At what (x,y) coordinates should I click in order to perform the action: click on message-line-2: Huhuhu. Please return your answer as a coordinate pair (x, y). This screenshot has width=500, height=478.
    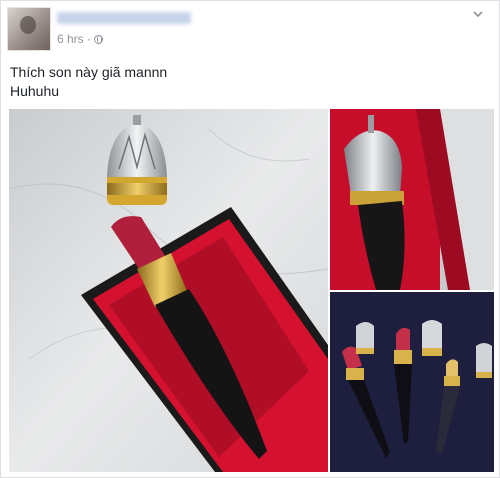
    Looking at the image, I should click on (35, 91).